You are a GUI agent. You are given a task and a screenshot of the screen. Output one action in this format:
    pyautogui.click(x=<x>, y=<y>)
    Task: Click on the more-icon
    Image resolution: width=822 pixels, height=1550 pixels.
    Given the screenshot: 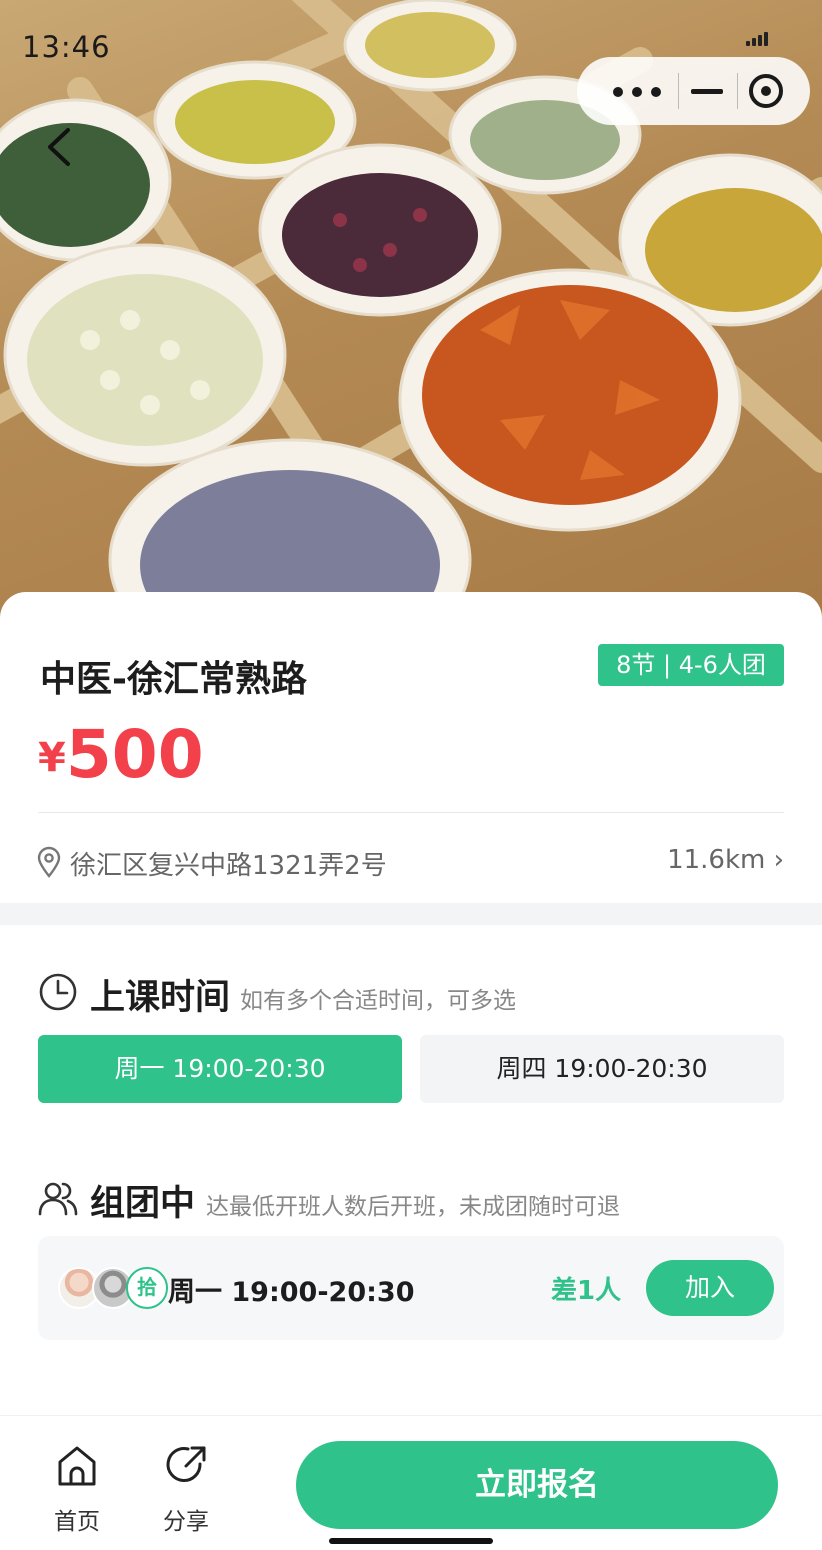 What is the action you would take?
    pyautogui.click(x=637, y=91)
    